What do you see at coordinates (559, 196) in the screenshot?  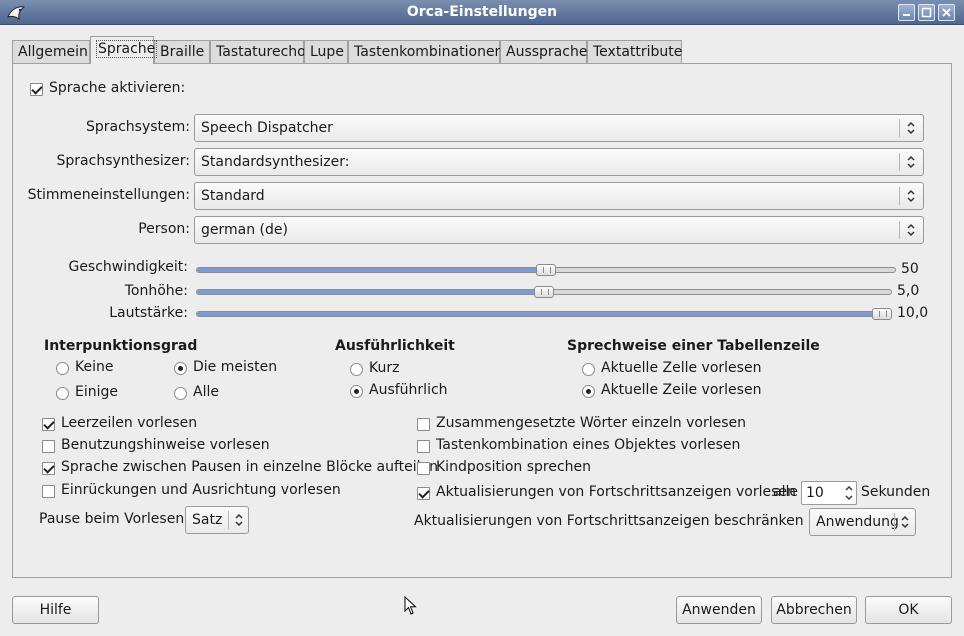 I see `voice-settings-combo: Standard` at bounding box center [559, 196].